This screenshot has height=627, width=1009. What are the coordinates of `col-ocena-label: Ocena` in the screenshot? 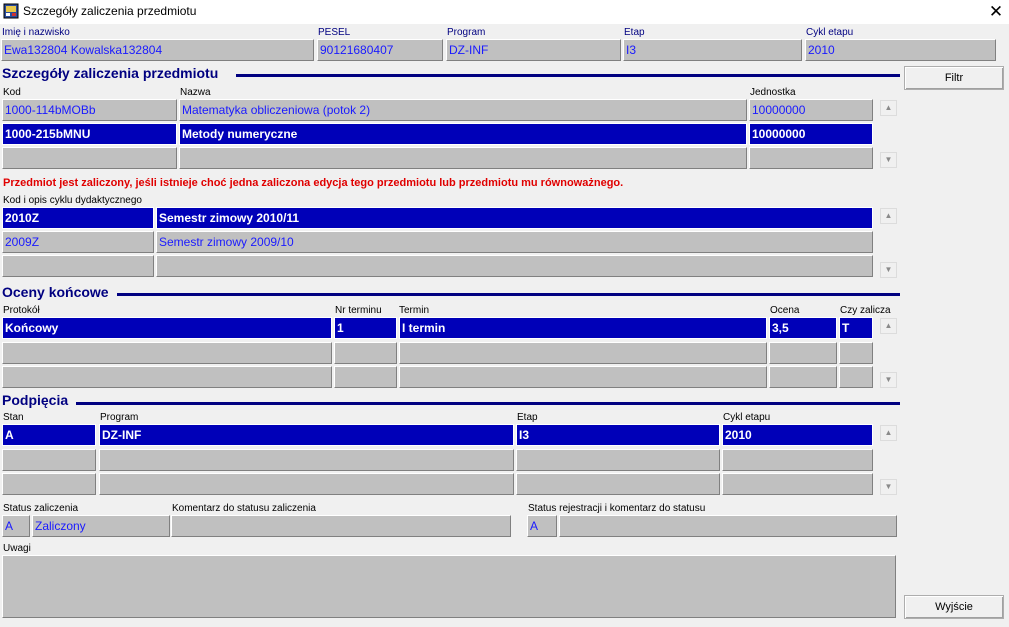 It's located at (785, 310).